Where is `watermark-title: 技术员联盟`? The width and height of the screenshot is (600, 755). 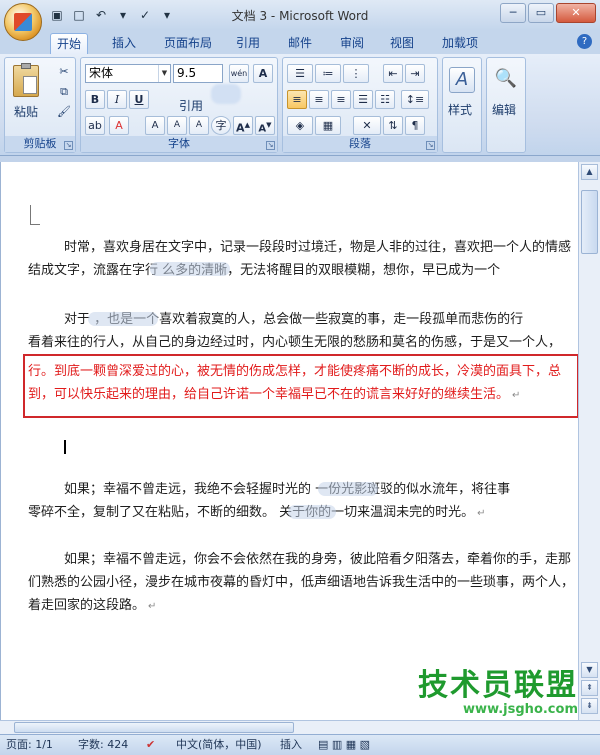 watermark-title: 技术员联盟 is located at coordinates (498, 685).